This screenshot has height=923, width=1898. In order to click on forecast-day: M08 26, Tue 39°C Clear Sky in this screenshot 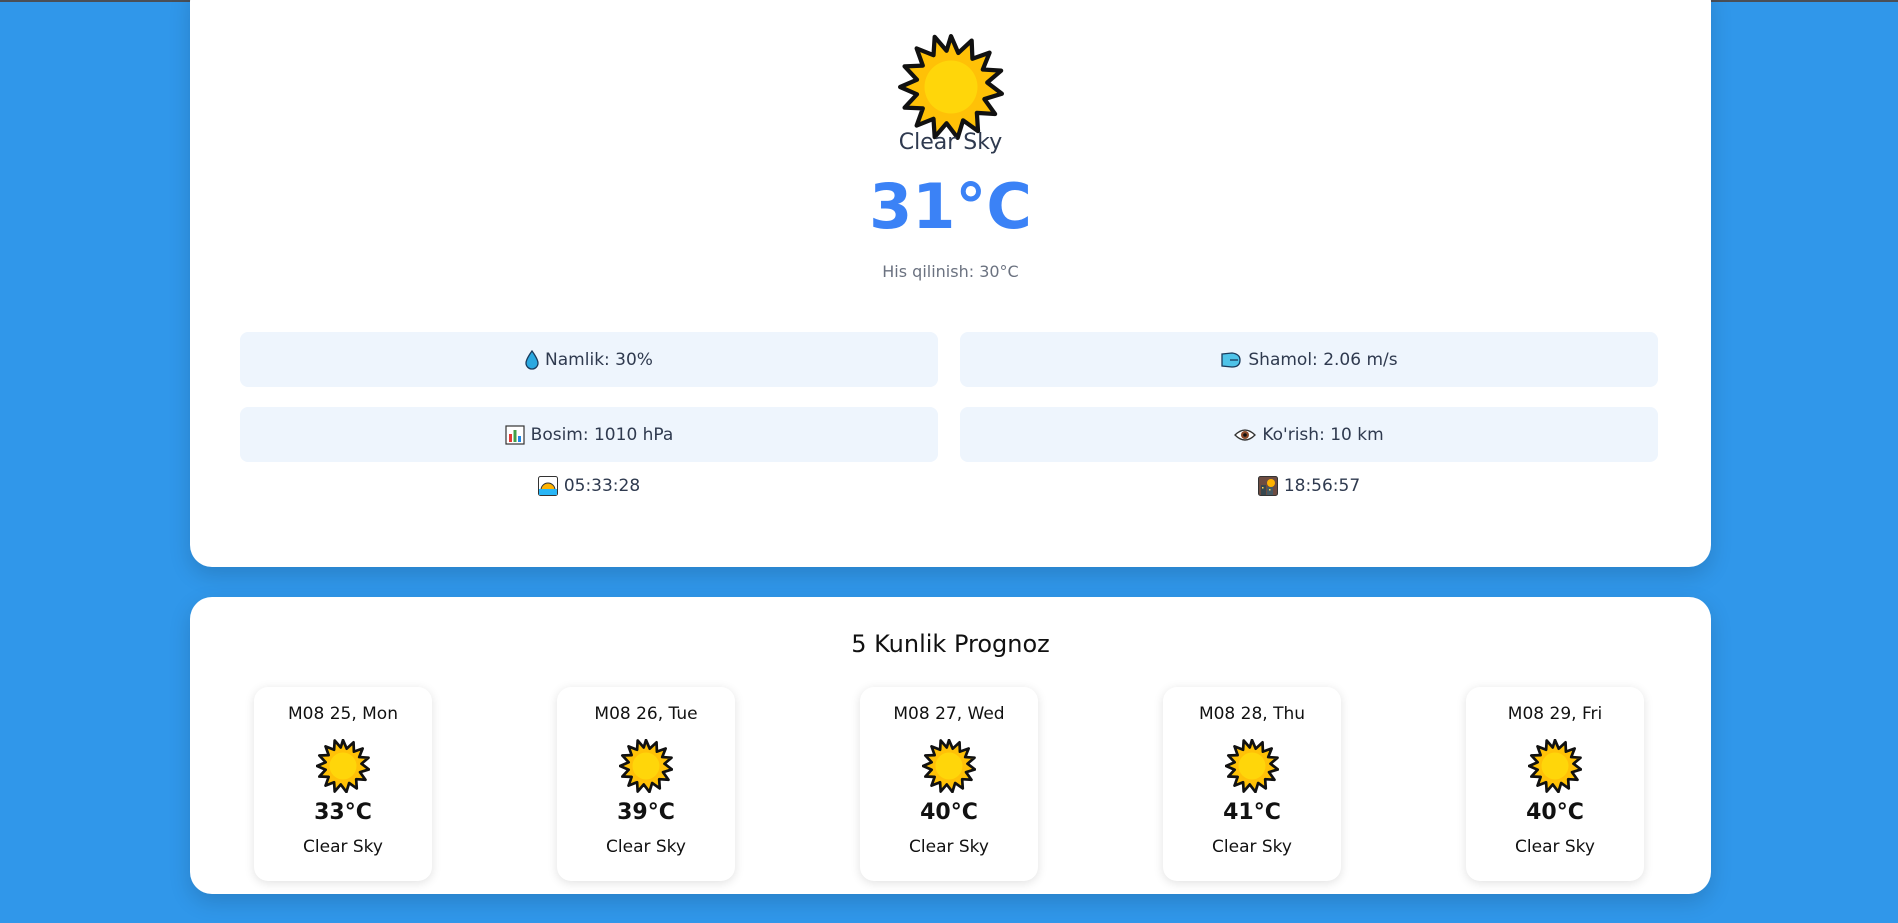, I will do `click(646, 784)`.